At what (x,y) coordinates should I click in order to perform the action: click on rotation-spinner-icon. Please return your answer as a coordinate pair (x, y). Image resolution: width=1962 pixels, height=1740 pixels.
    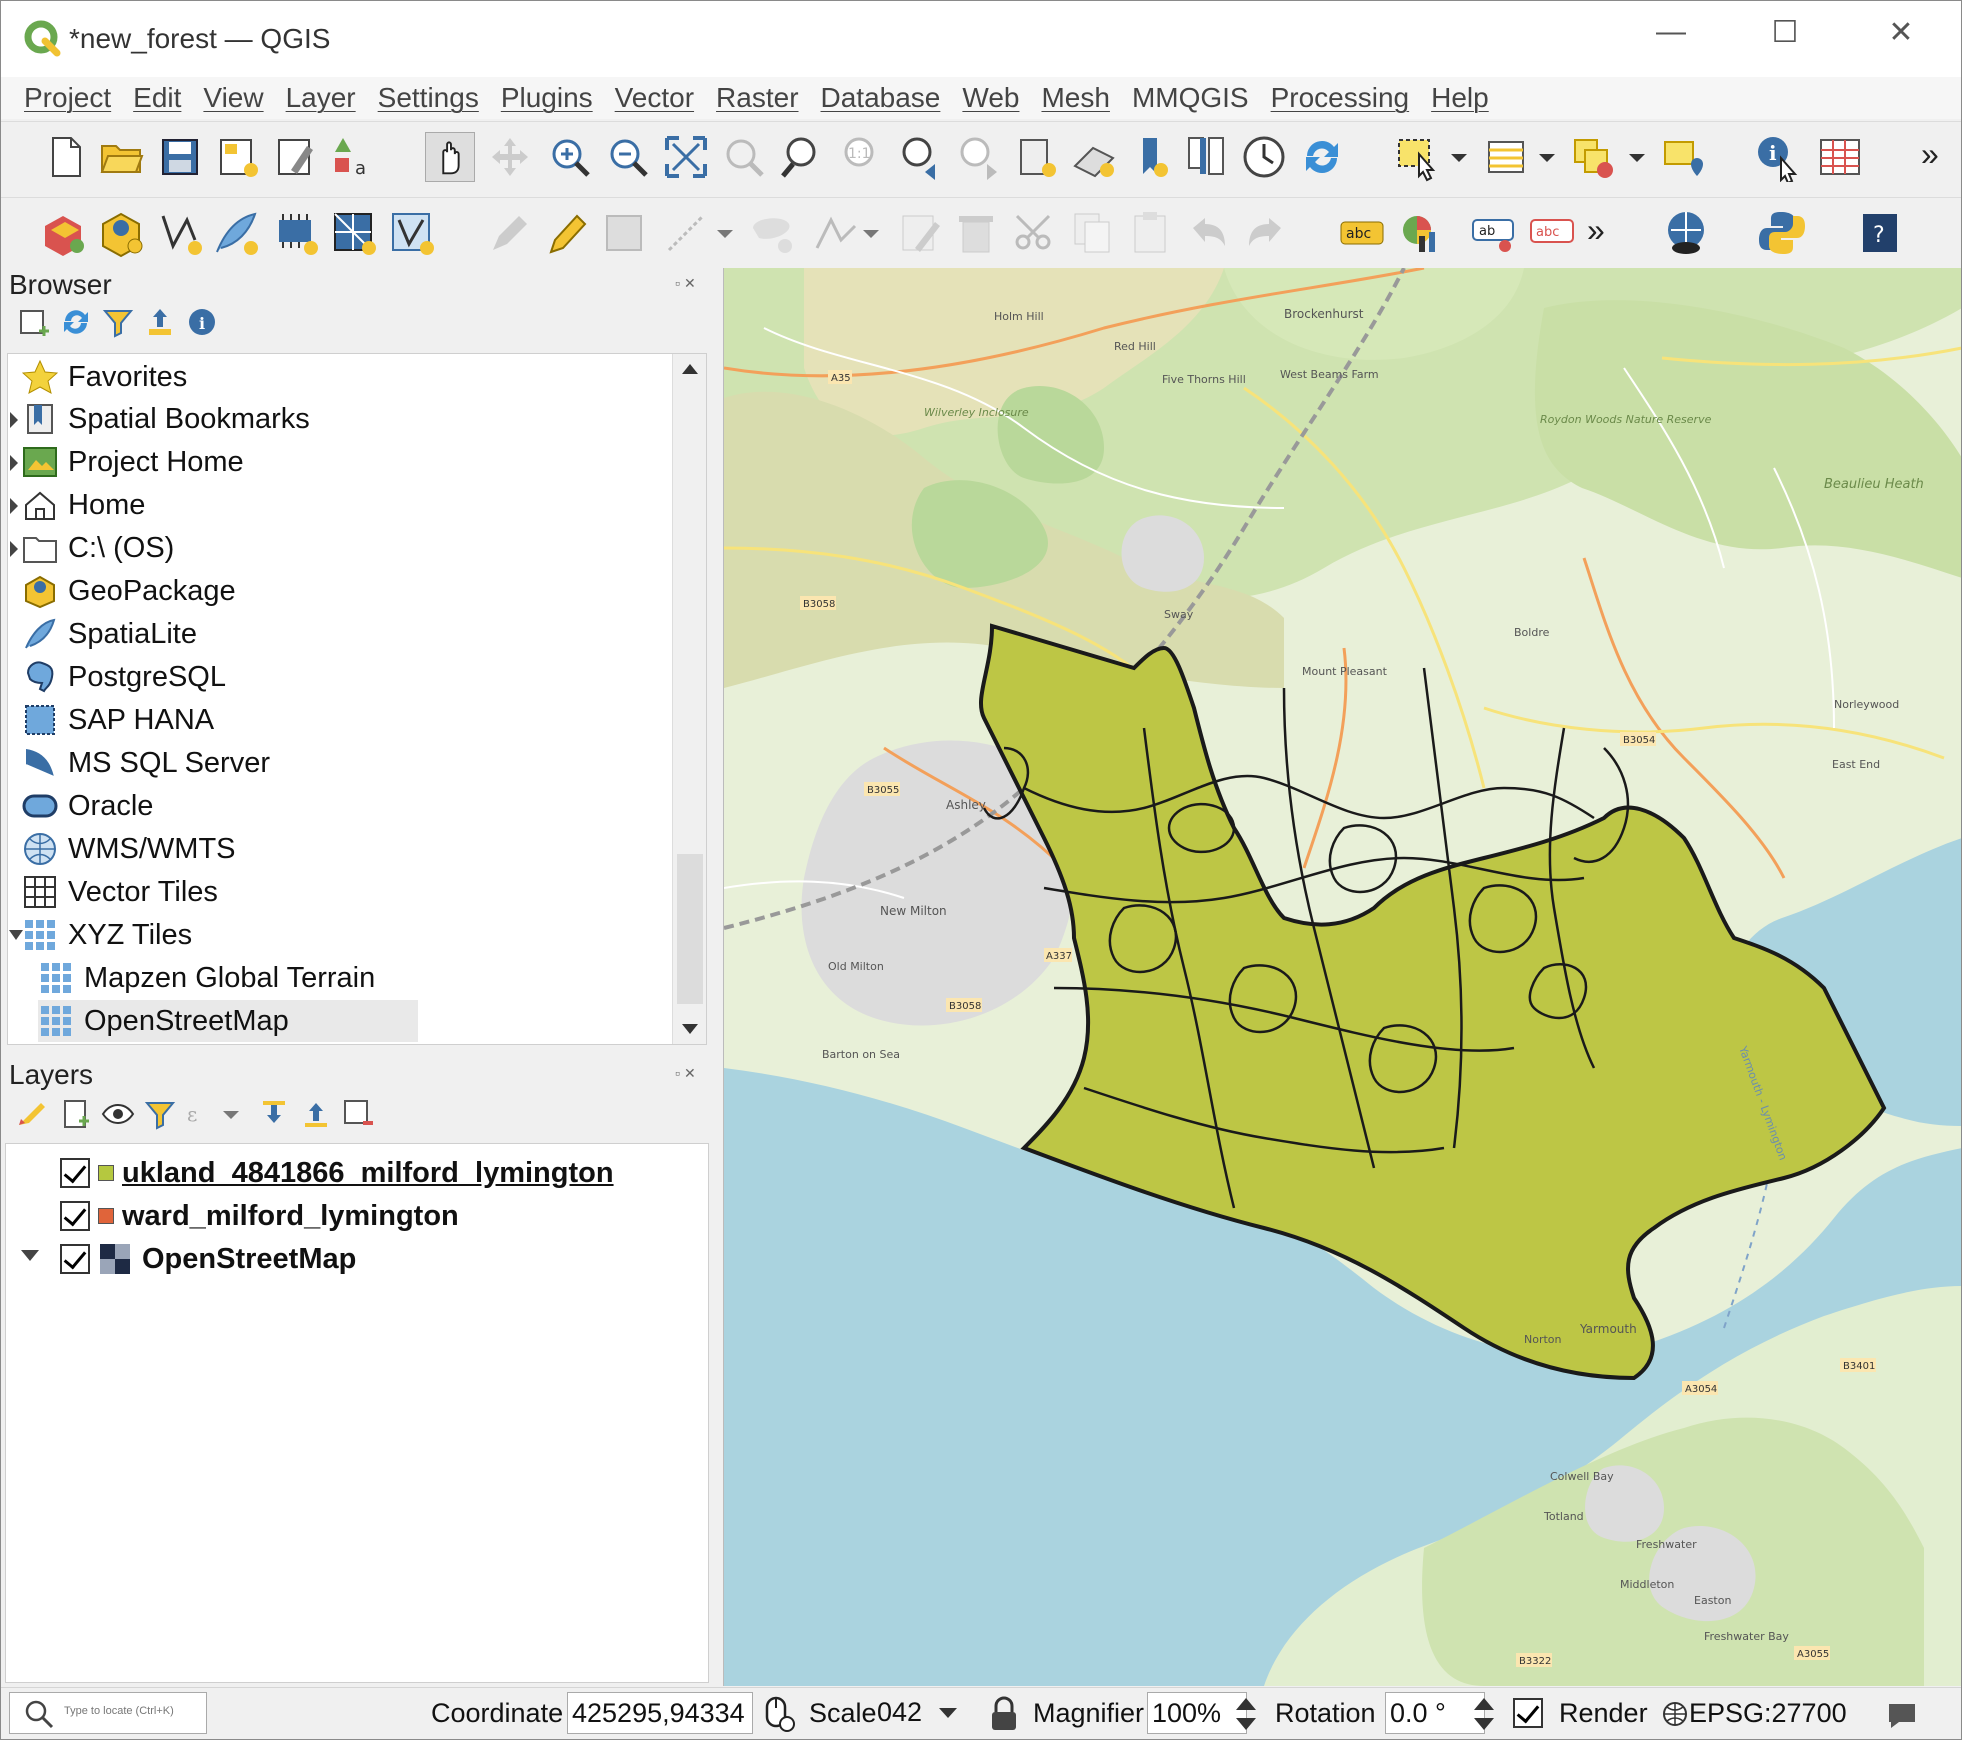
    Looking at the image, I should click on (1484, 1714).